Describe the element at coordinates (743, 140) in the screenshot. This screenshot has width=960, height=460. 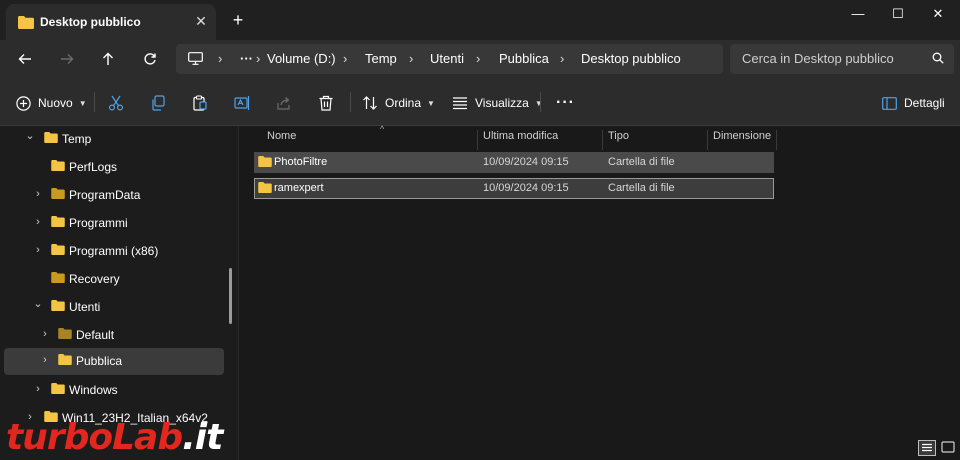
I see `column-header-size: Dimensione` at that location.